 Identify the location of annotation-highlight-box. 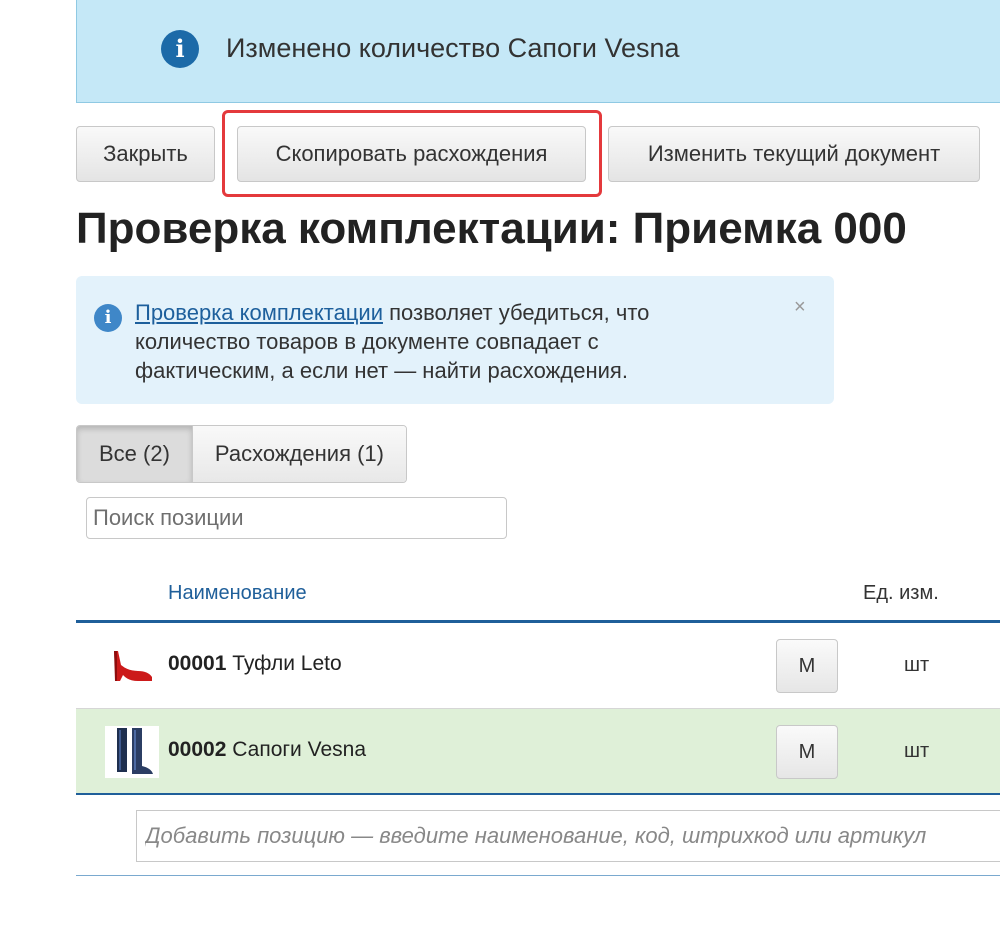
(412, 153).